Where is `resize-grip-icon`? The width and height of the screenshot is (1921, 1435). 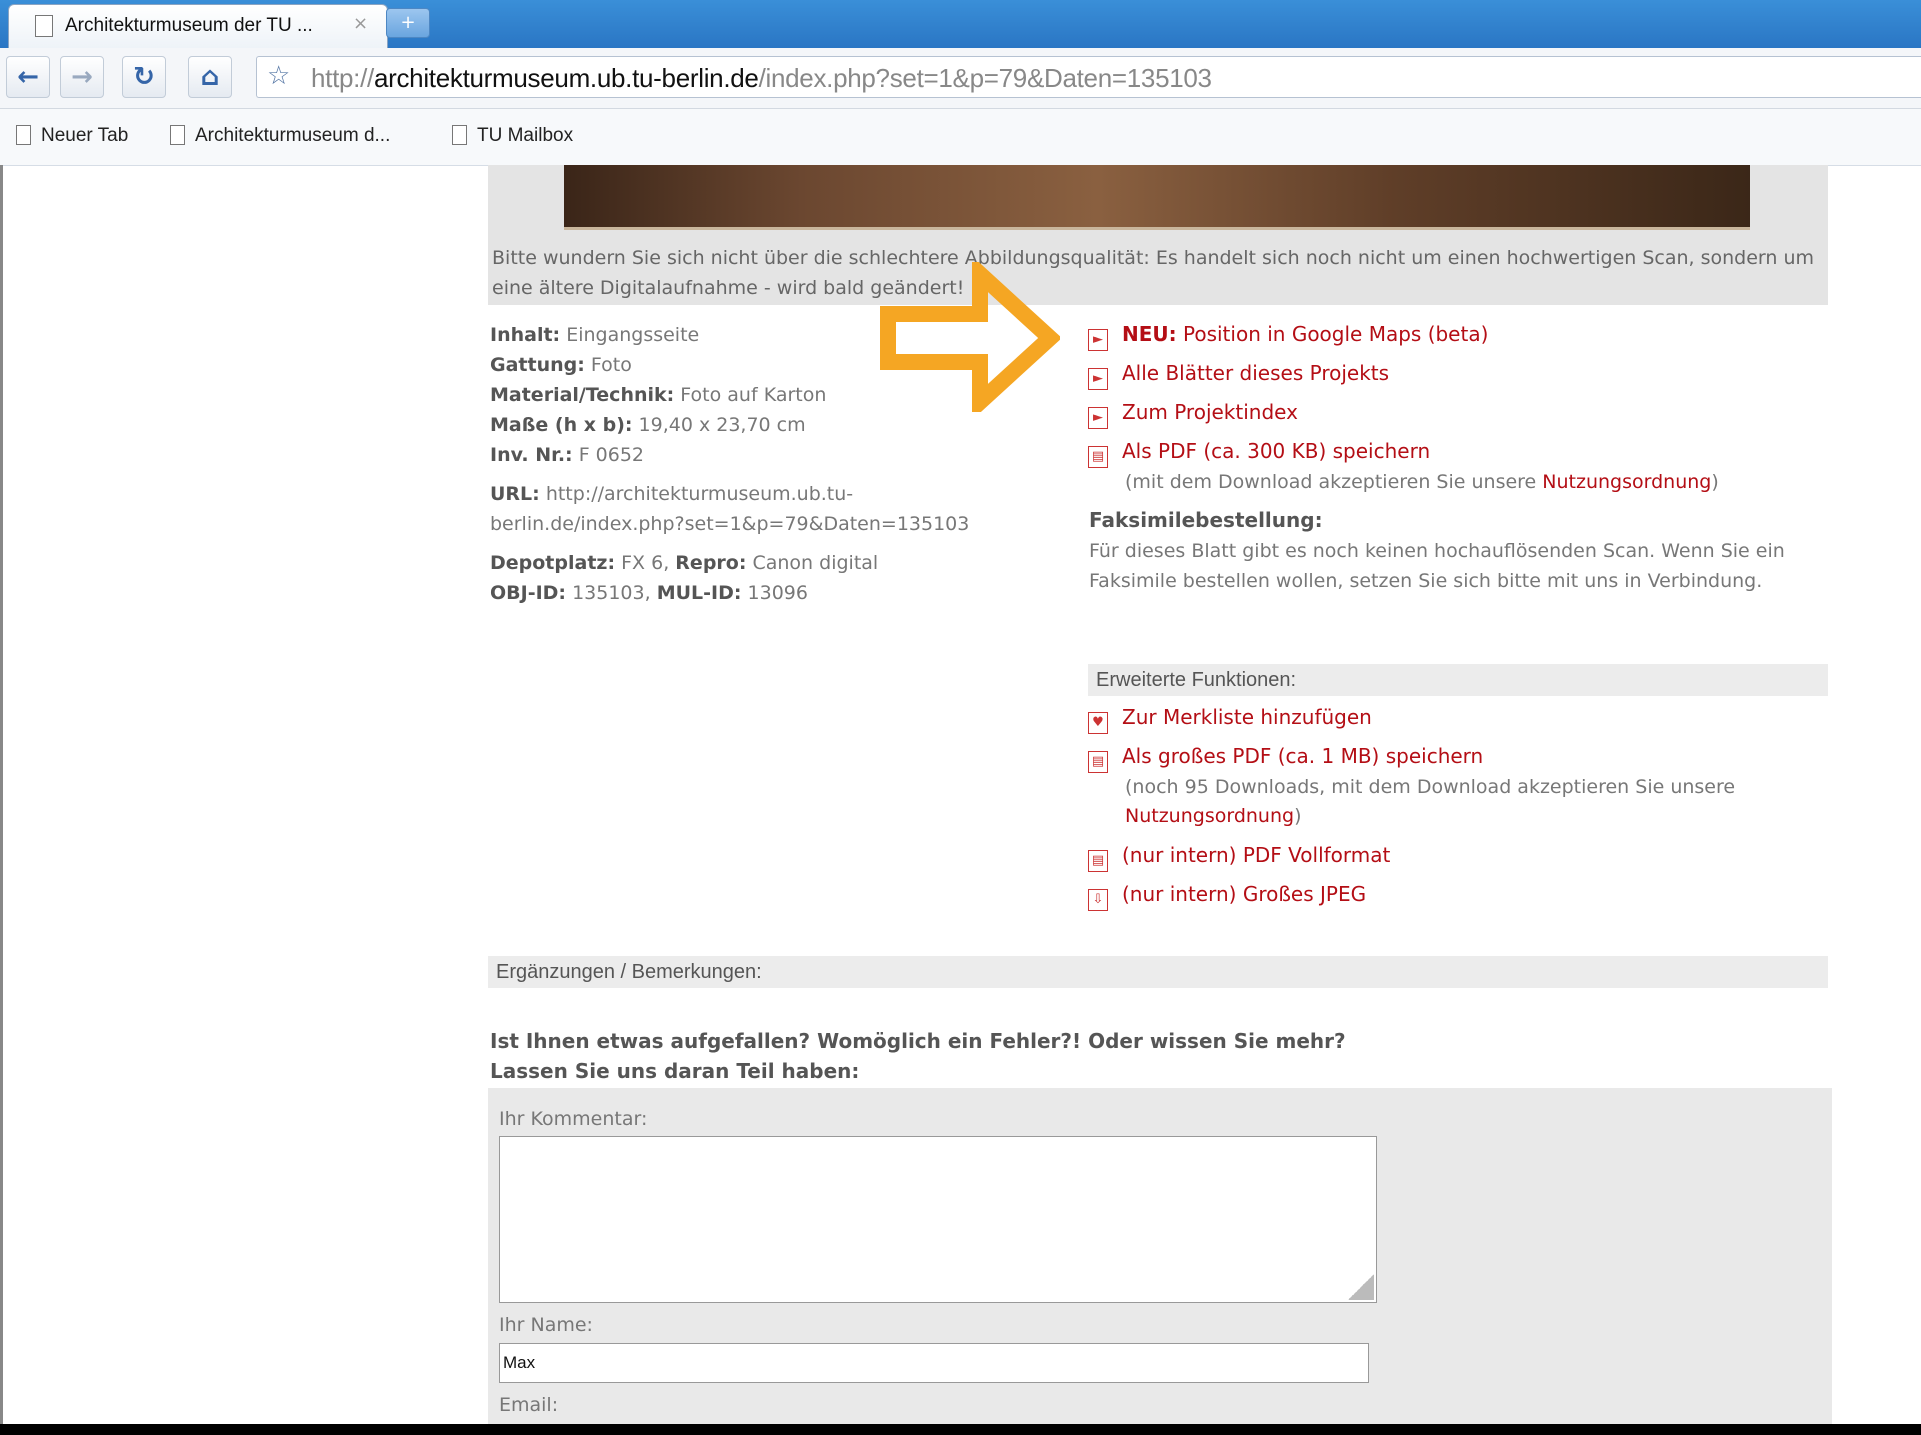 resize-grip-icon is located at coordinates (1361, 1287).